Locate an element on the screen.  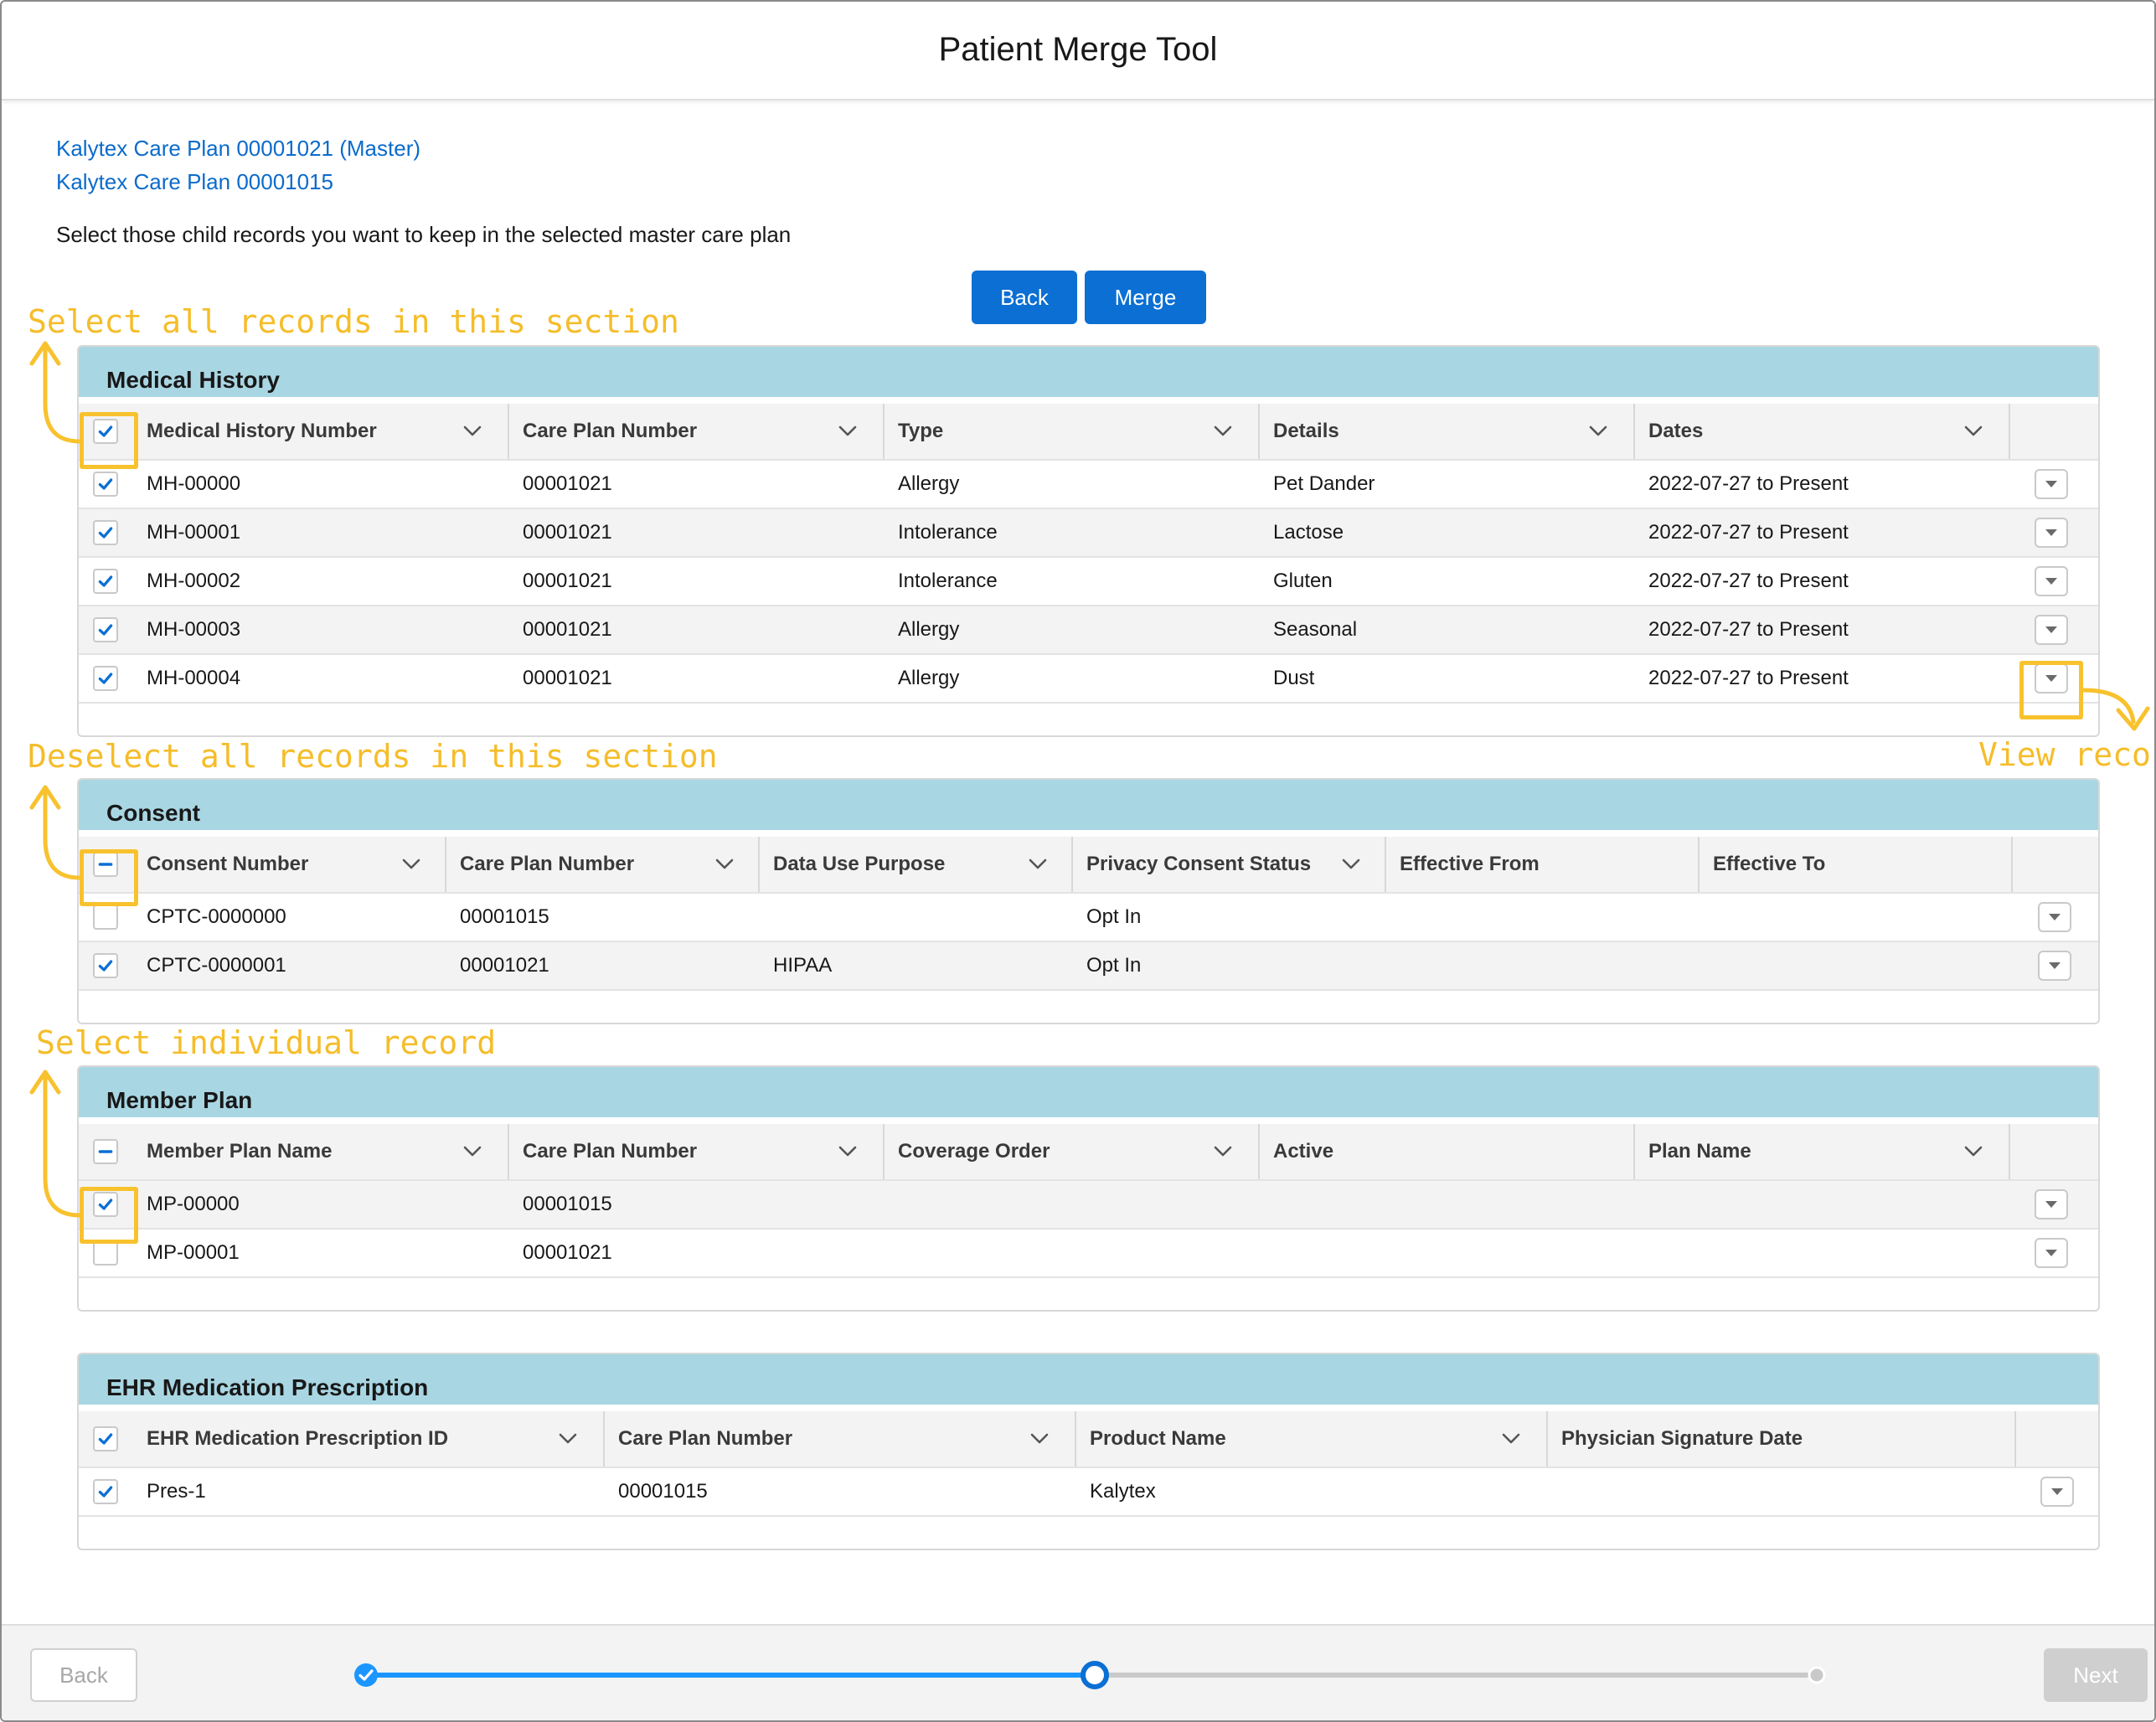
footer-back-button: Back is located at coordinates (84, 1675).